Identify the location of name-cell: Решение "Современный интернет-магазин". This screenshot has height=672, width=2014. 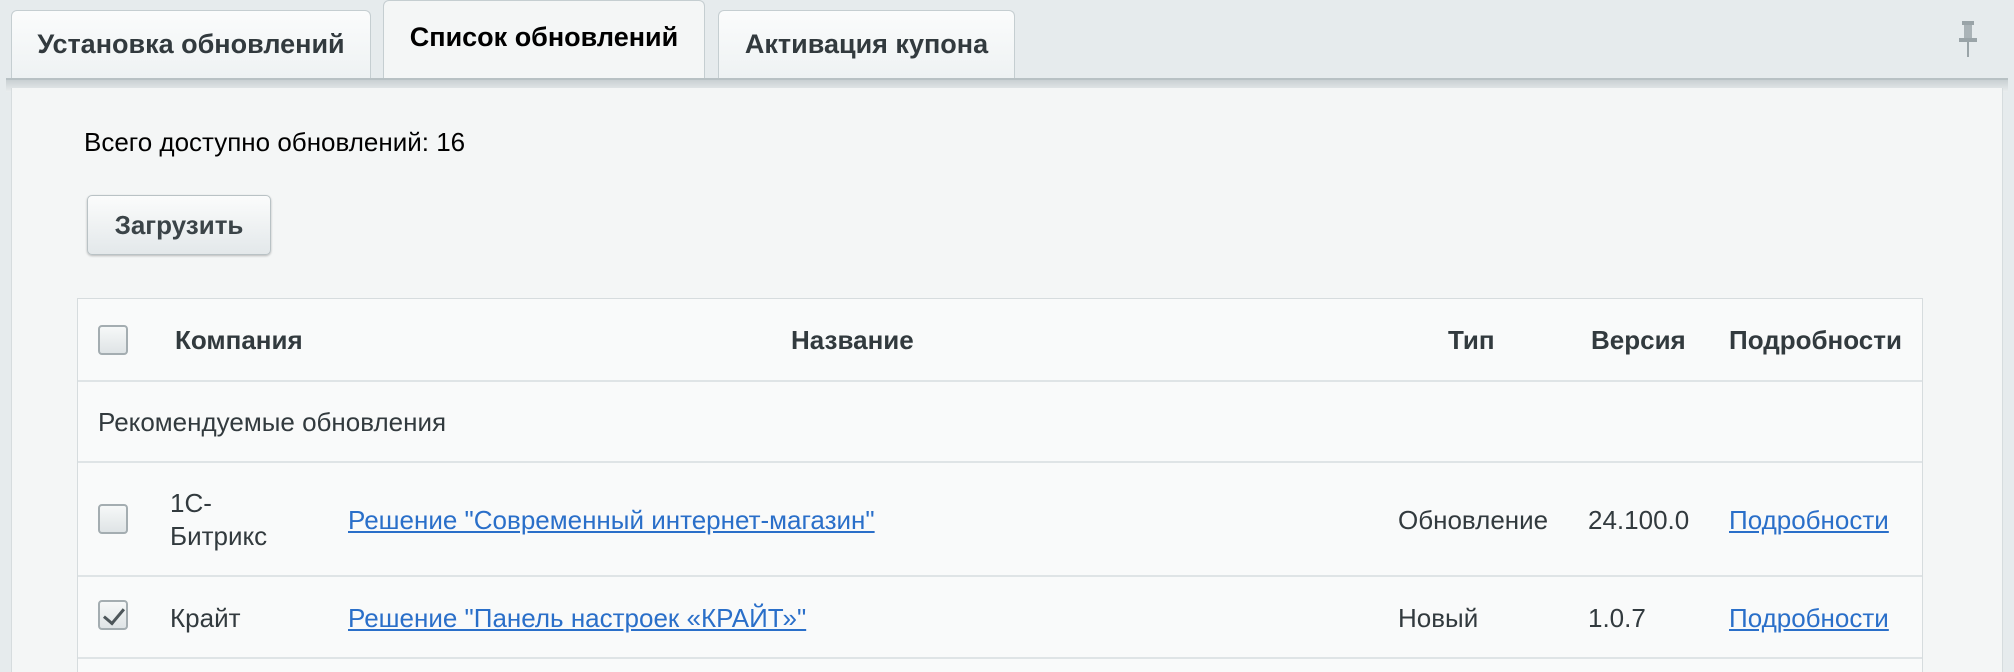
(611, 520).